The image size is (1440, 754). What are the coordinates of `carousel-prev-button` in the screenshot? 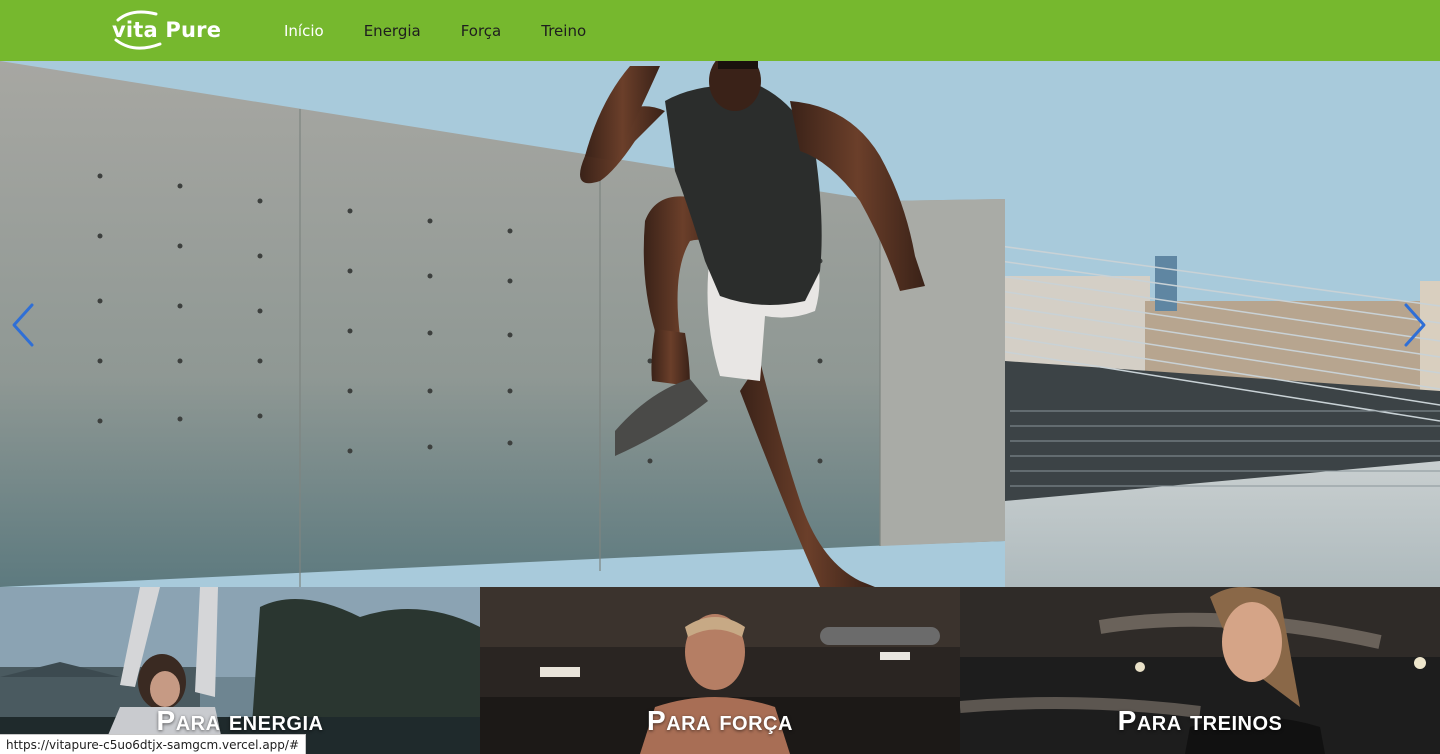 It's located at (23, 325).